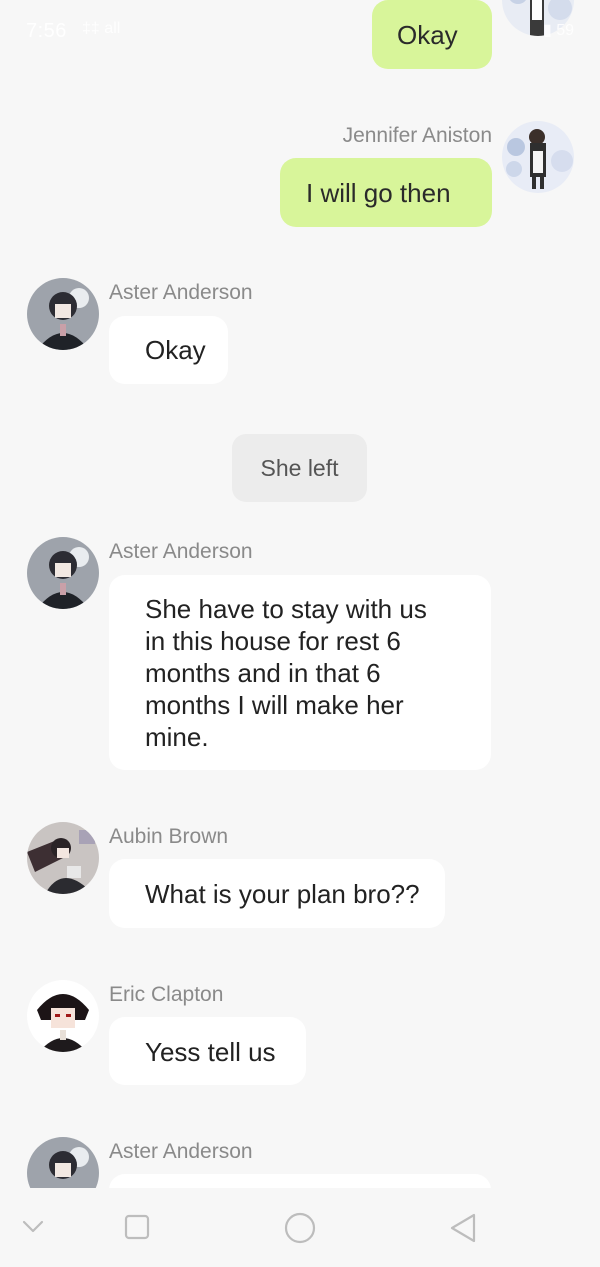 This screenshot has width=600, height=1267. What do you see at coordinates (169, 836) in the screenshot?
I see `sender-name: Aubin Brown` at bounding box center [169, 836].